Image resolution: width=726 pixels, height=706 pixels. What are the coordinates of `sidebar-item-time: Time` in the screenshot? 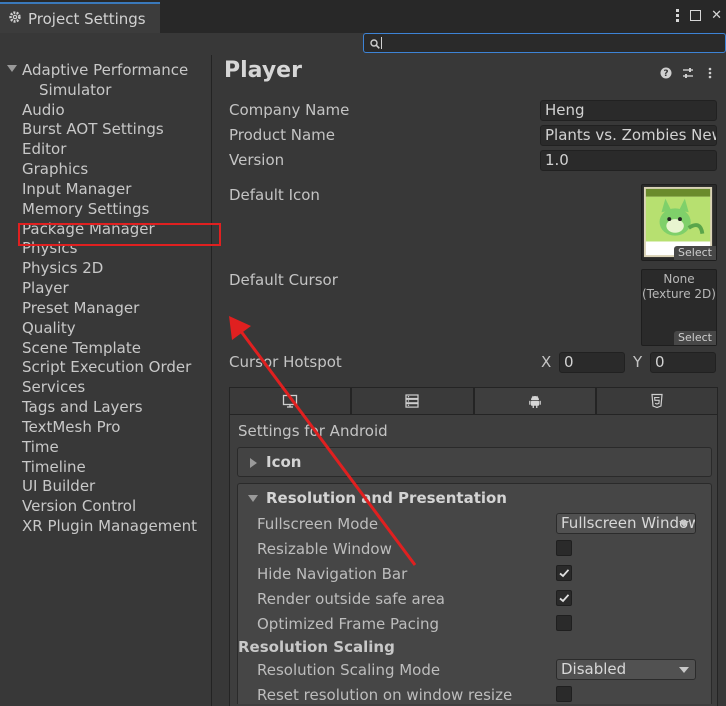 It's located at (40, 447).